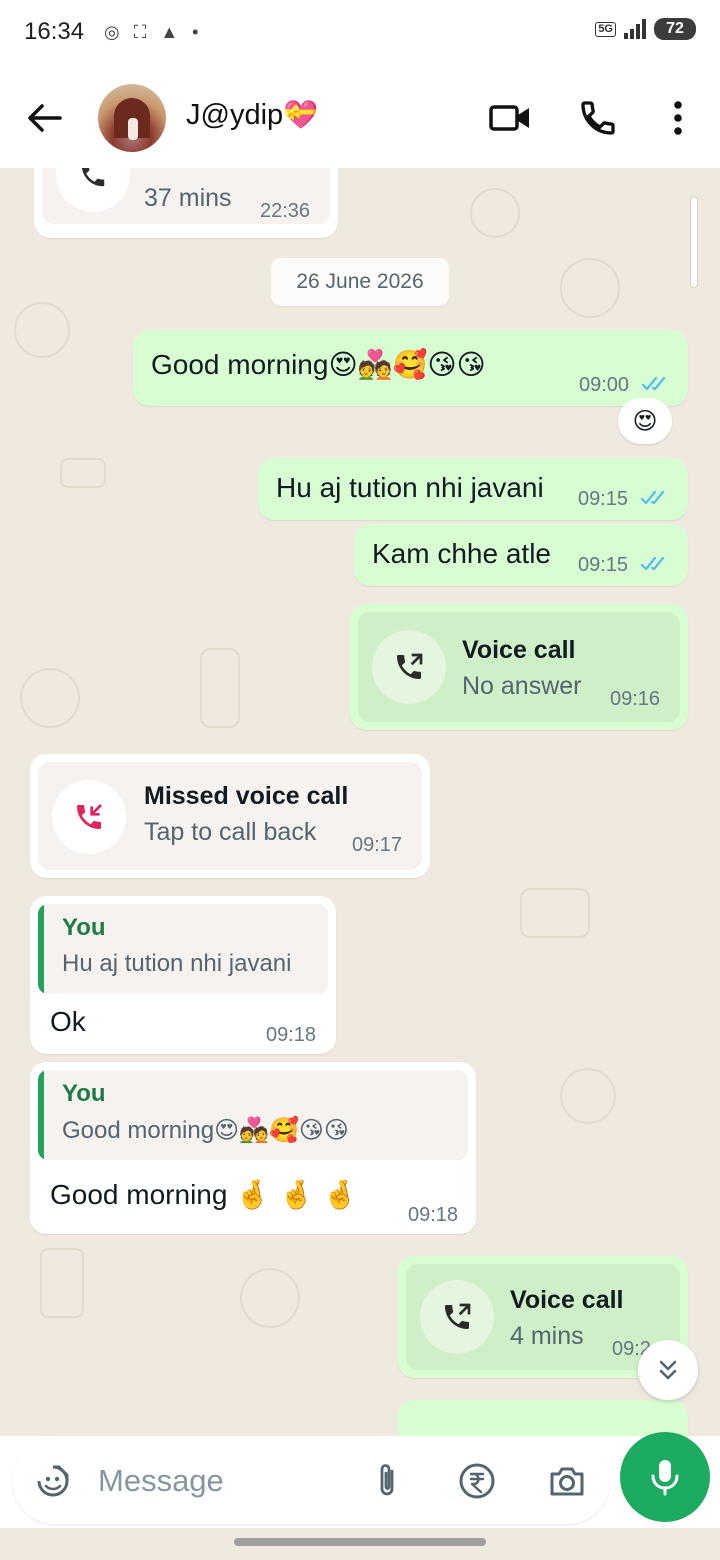  I want to click on message-bubble-outgoing, so click(543, 1418).